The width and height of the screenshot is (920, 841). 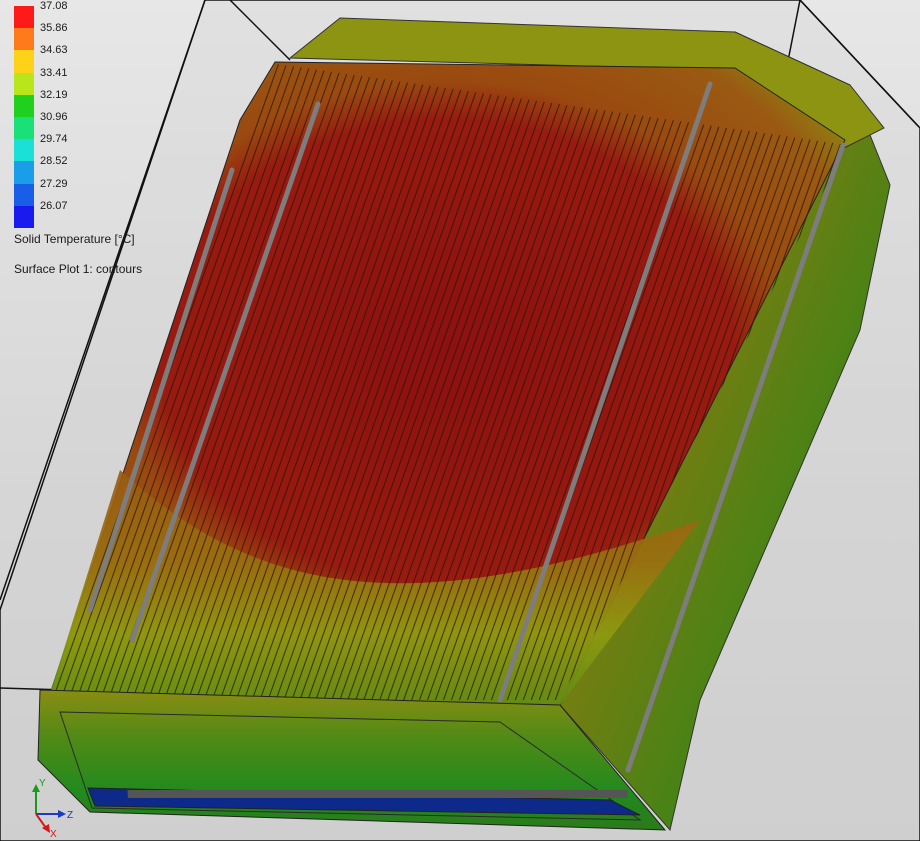 I want to click on x-axis-arrow, so click(x=41, y=821).